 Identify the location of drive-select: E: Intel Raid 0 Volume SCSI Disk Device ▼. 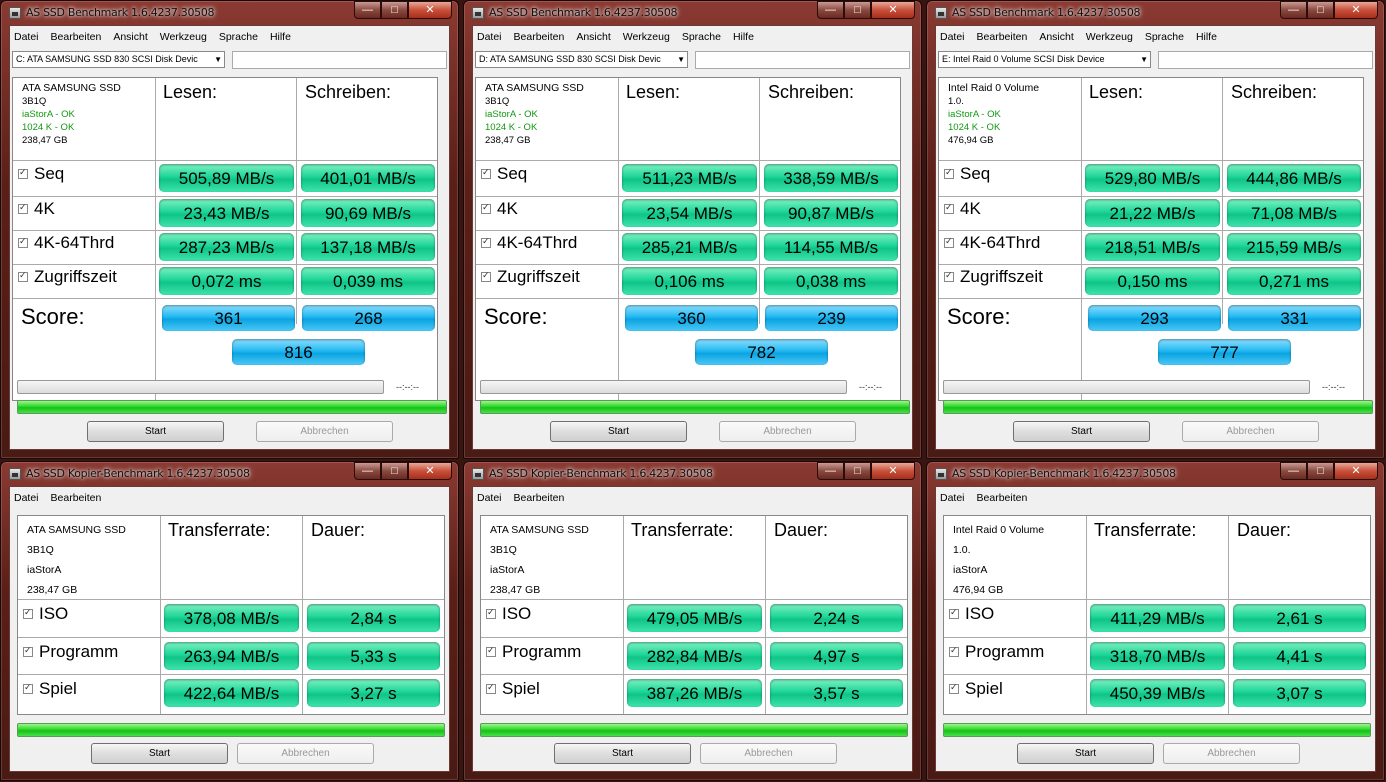
(1044, 59).